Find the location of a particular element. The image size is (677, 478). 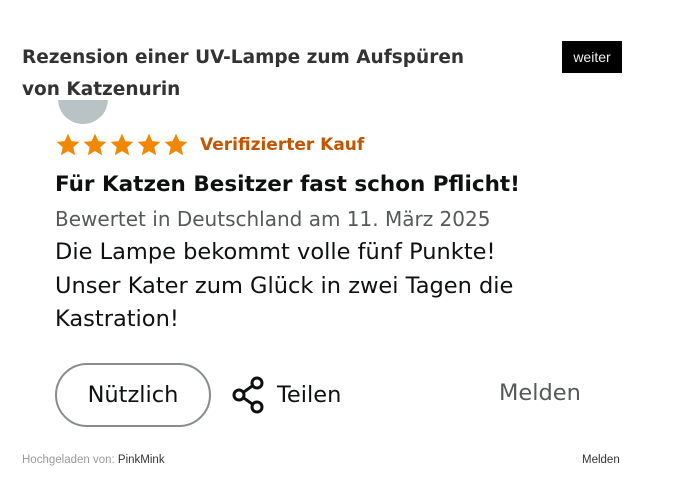

uploader-link: PinkMink is located at coordinates (141, 460).